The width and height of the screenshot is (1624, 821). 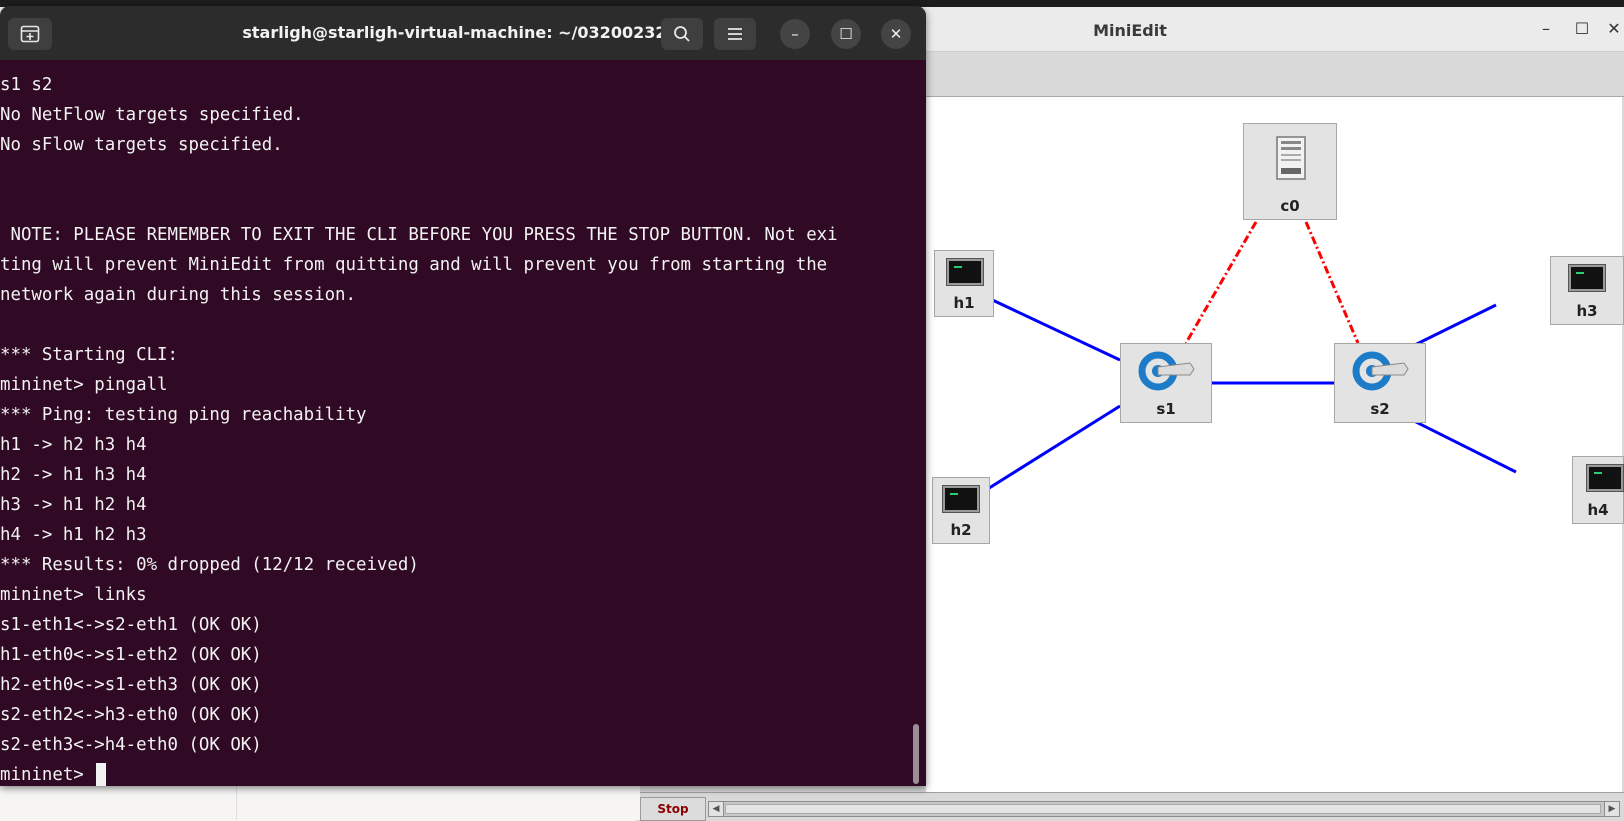 I want to click on hamburger-menu-icon, so click(x=735, y=34).